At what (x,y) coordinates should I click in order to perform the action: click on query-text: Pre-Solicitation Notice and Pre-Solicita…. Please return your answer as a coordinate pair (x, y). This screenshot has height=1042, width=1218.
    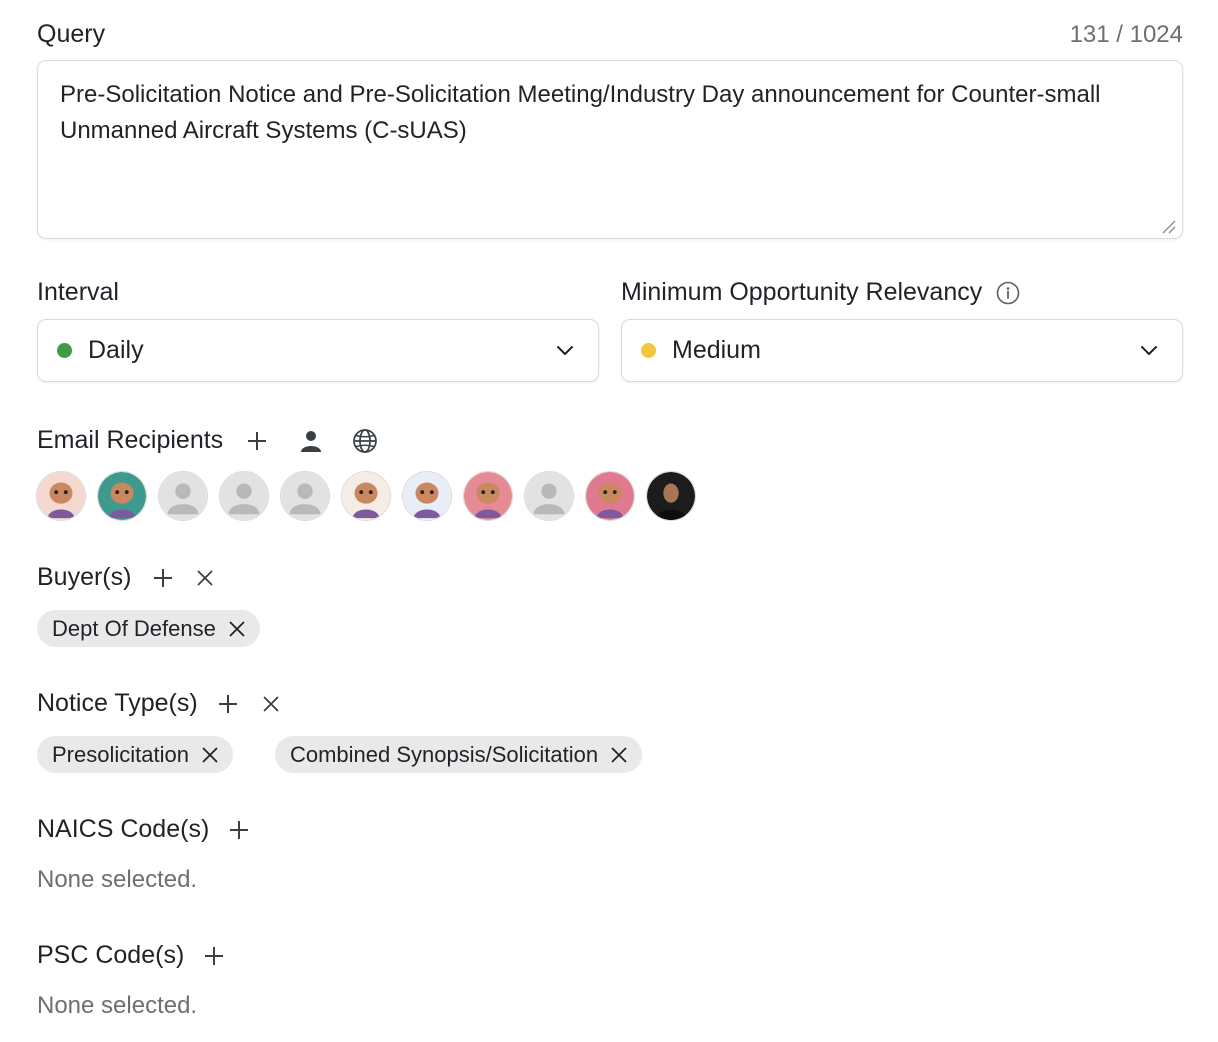
    Looking at the image, I should click on (580, 112).